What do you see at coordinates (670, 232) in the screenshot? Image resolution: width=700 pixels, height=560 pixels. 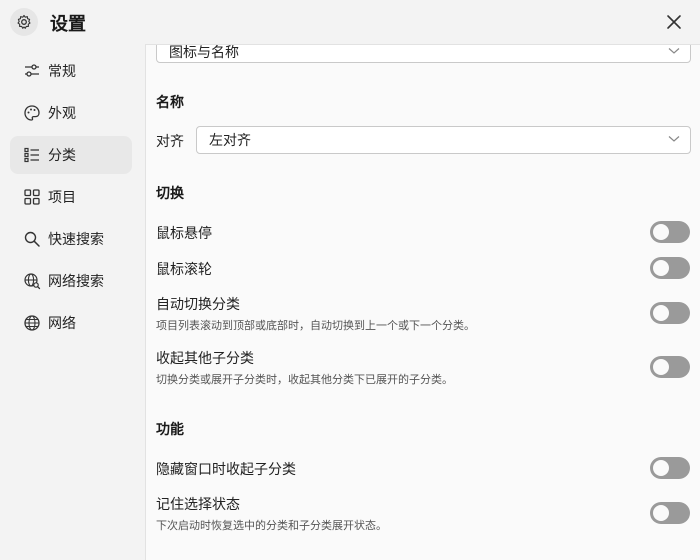 I see `mouse-hover-toggle` at bounding box center [670, 232].